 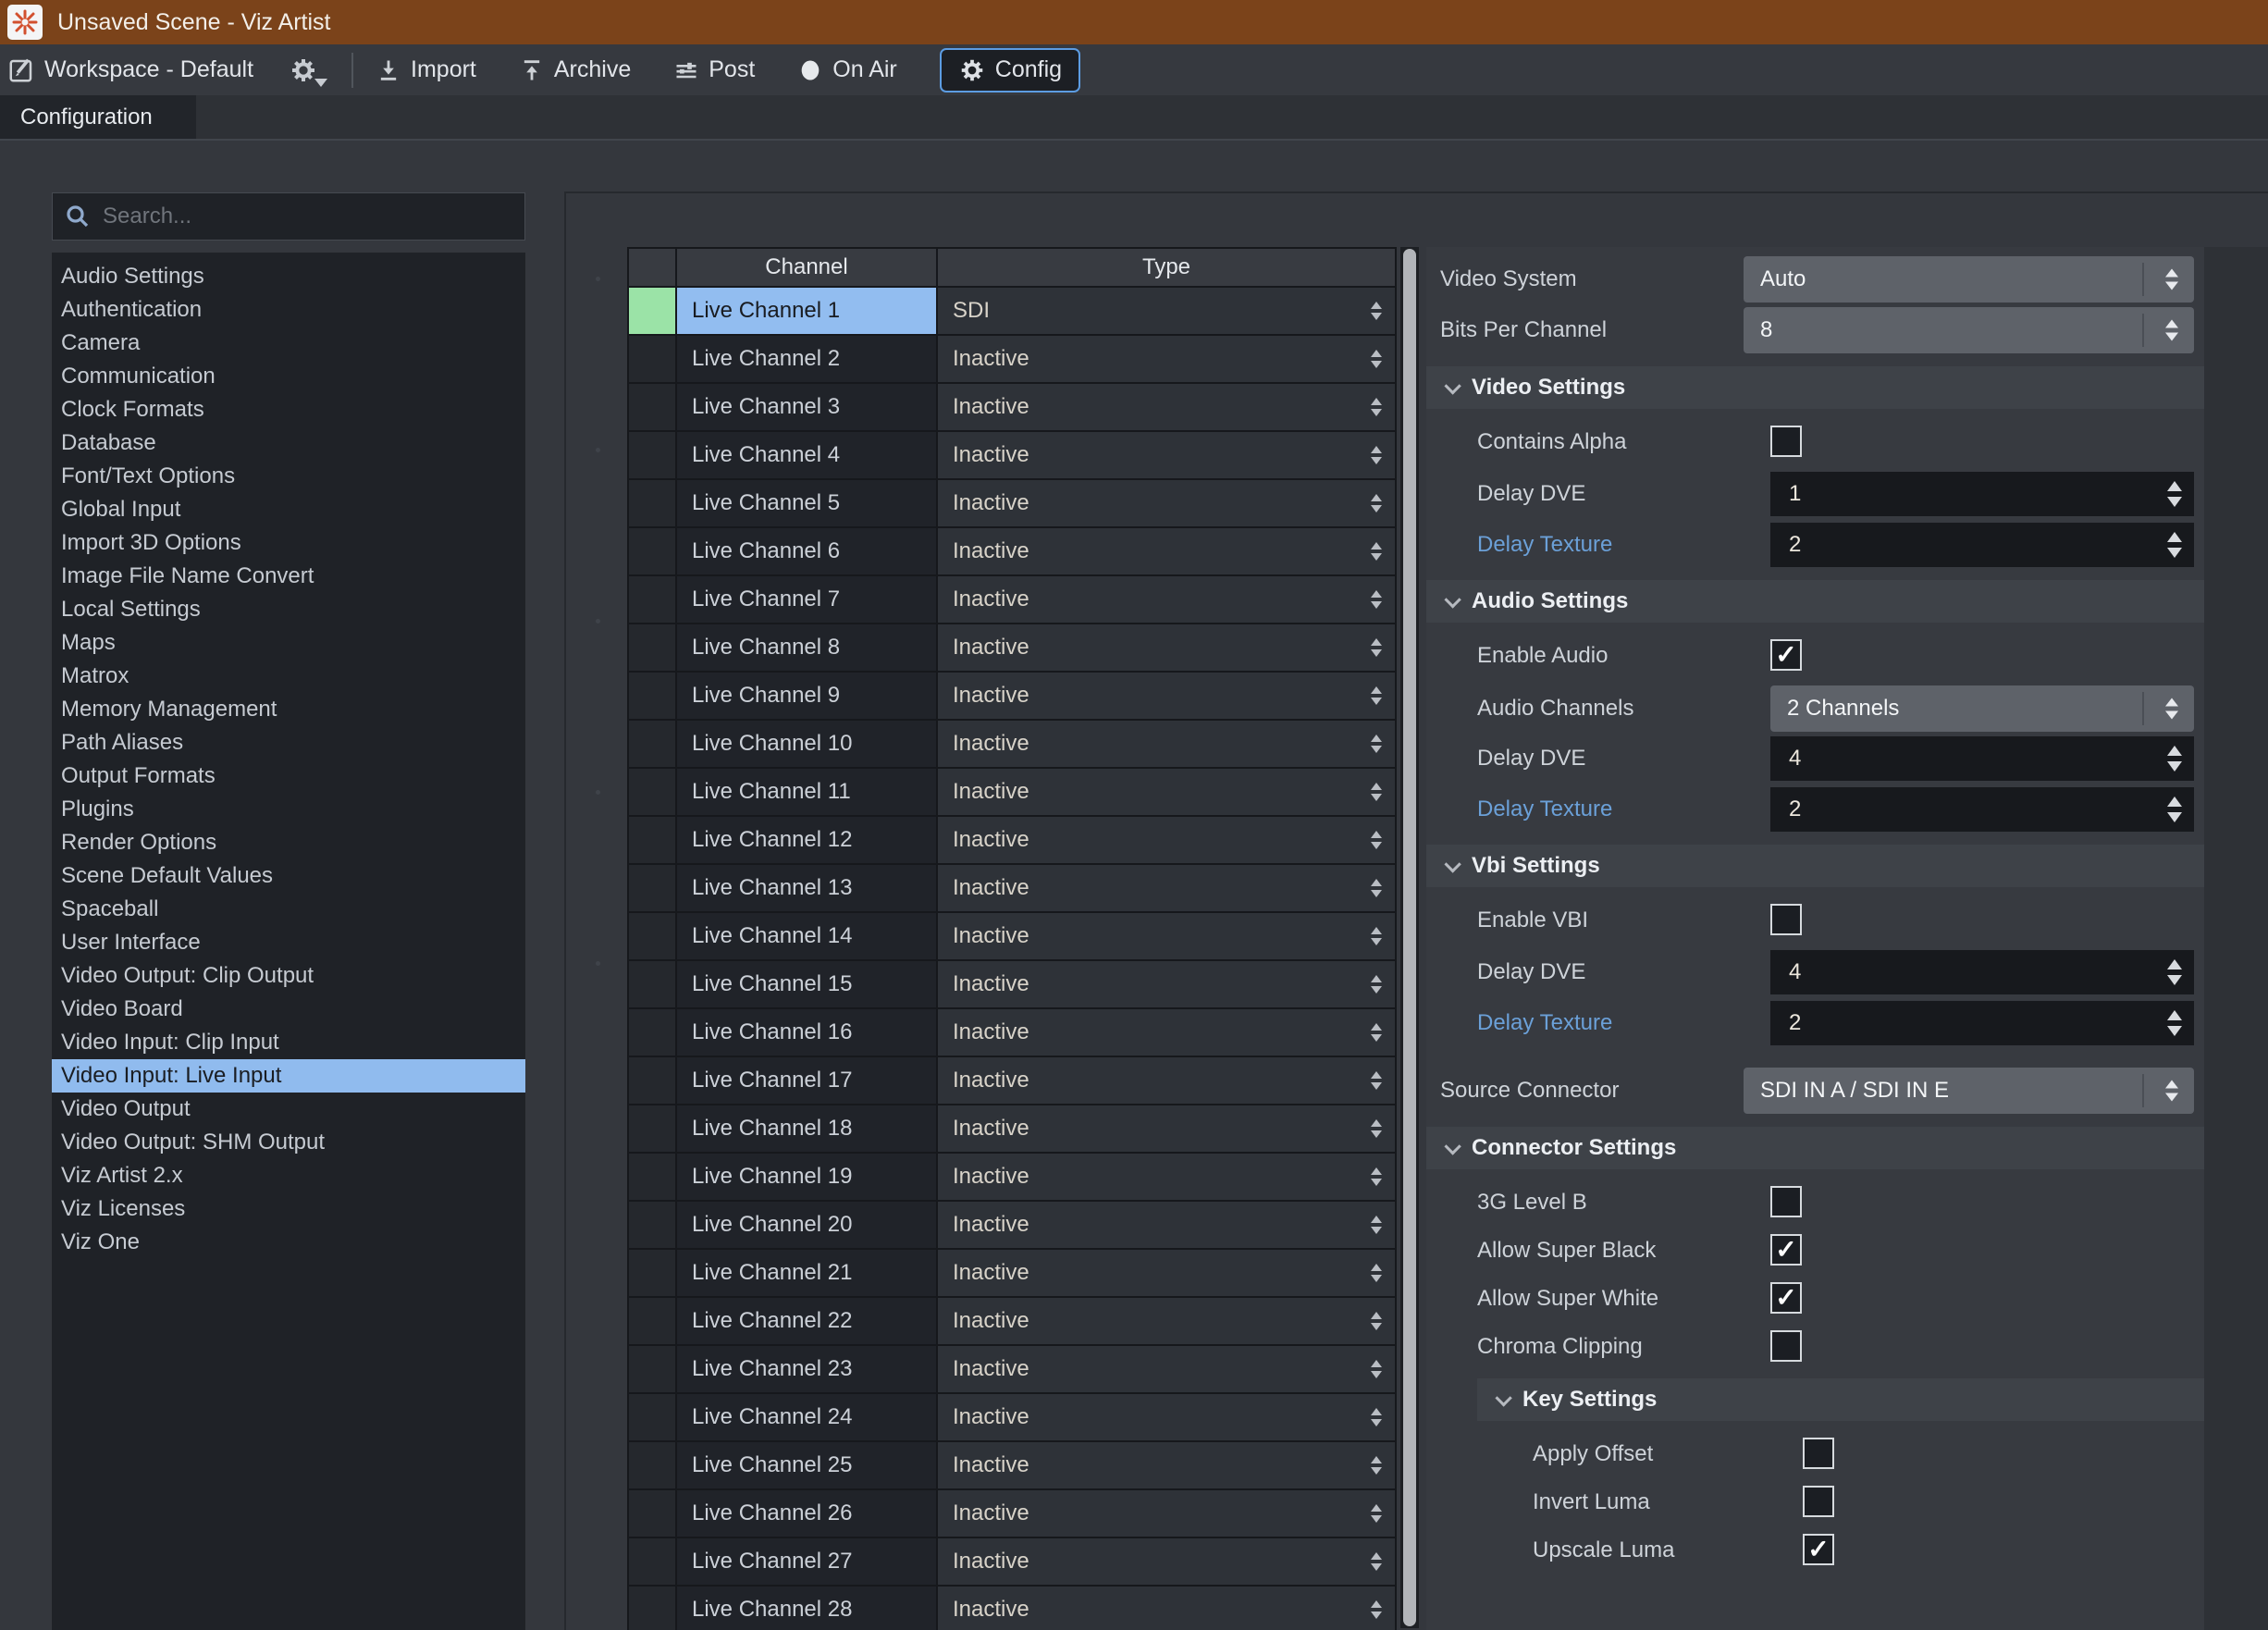 I want to click on channel-cell: Live Channel 2, so click(x=806, y=359).